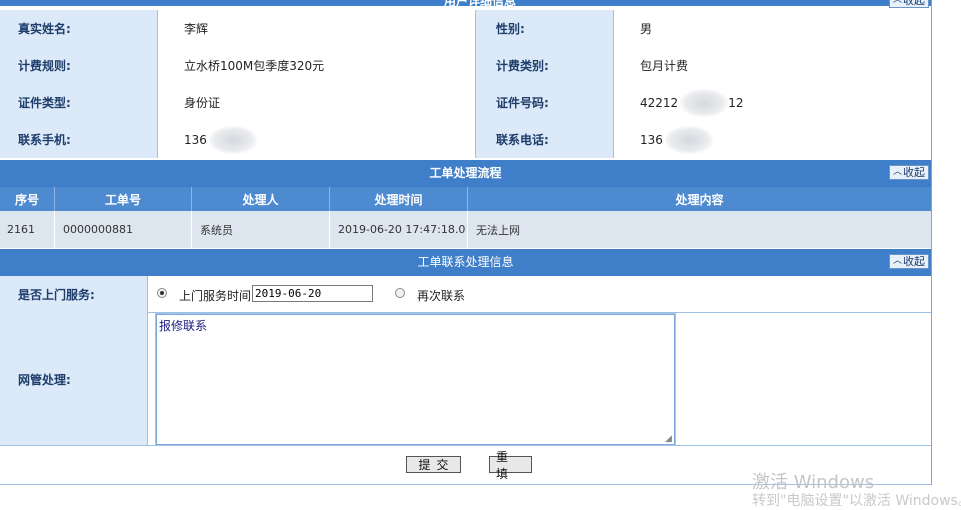 This screenshot has height=510, width=961. Describe the element at coordinates (909, 4) in the screenshot. I see `user-info-collapse-button: ︿ 收起` at that location.